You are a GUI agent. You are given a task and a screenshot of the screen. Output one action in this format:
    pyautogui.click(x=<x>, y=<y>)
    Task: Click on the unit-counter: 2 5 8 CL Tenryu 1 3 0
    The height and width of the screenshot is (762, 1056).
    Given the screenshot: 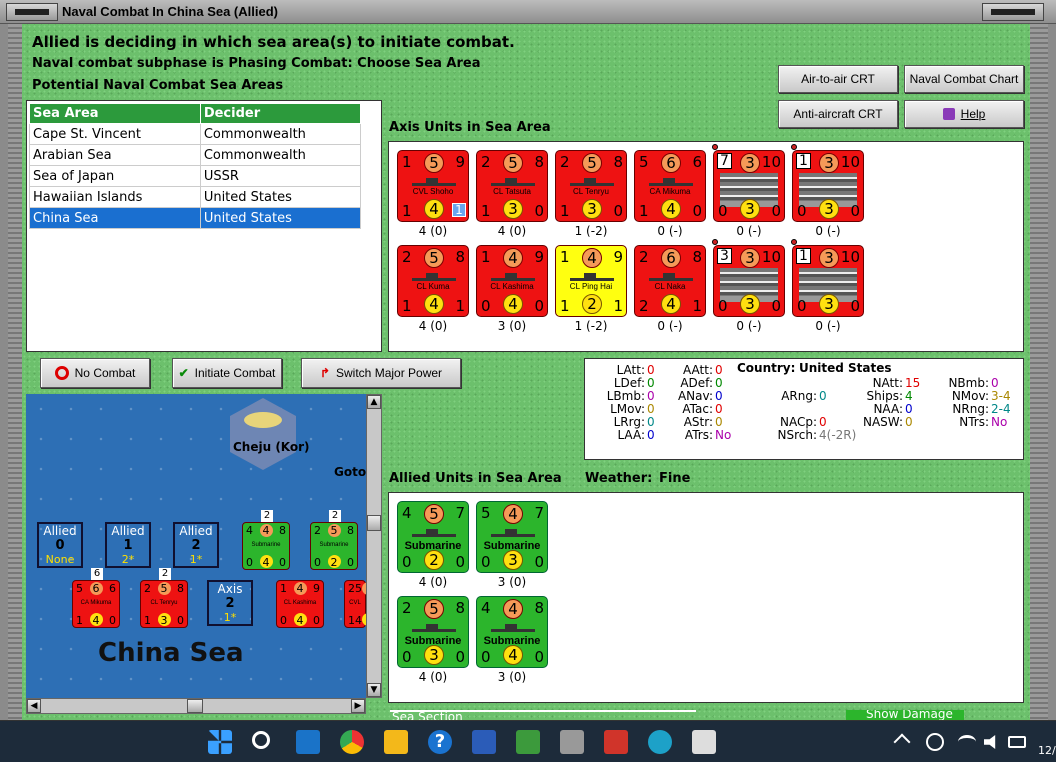 What is the action you would take?
    pyautogui.click(x=591, y=186)
    